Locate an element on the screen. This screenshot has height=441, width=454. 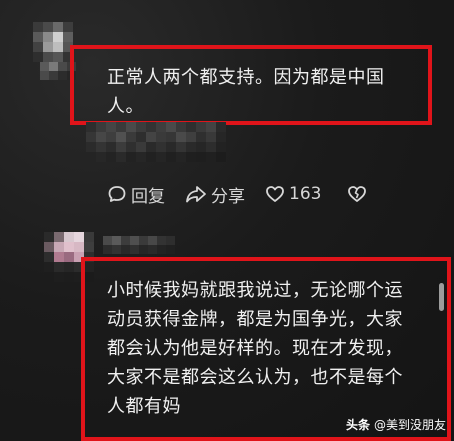
dislike-button is located at coordinates (359, 194).